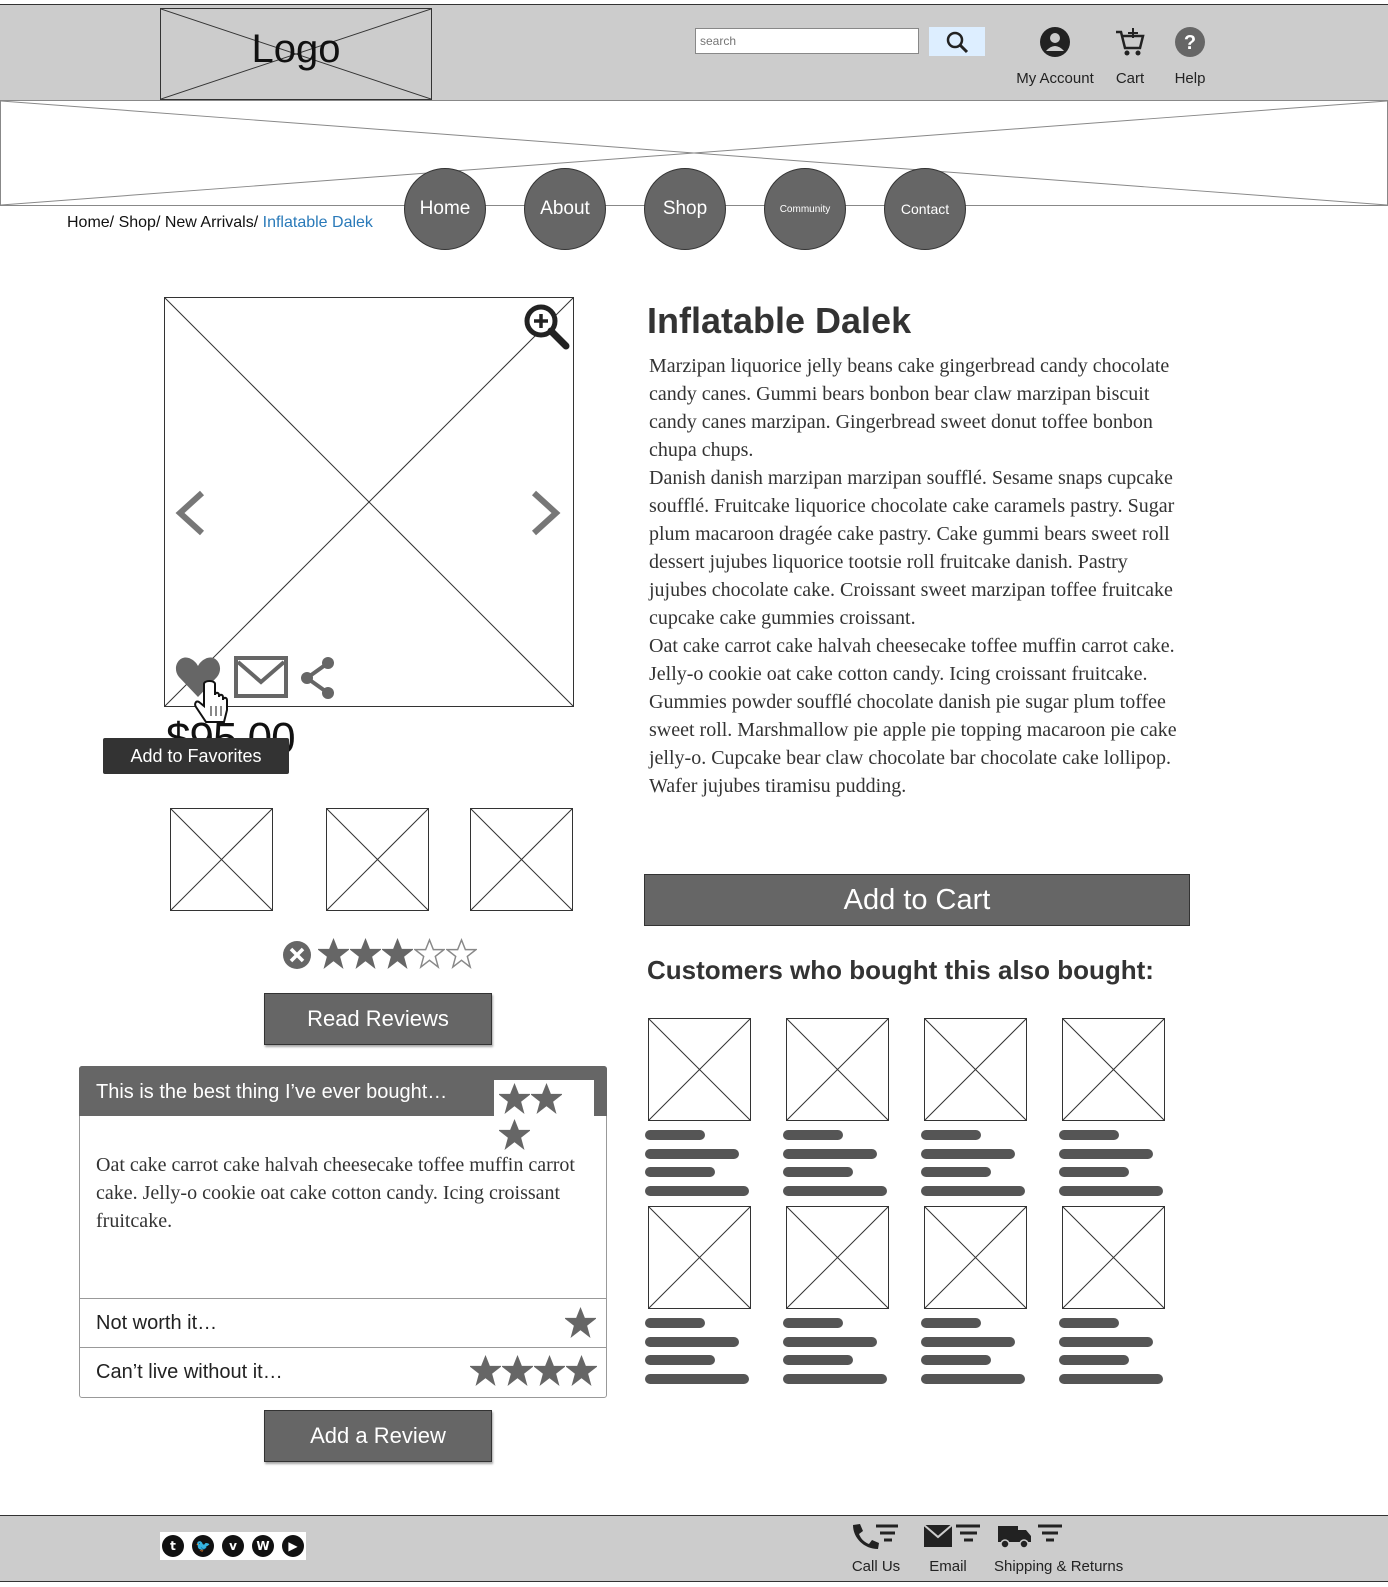 This screenshot has width=1388, height=1587. Describe the element at coordinates (779, 320) in the screenshot. I see `product-title: Inflatable Dalek` at that location.